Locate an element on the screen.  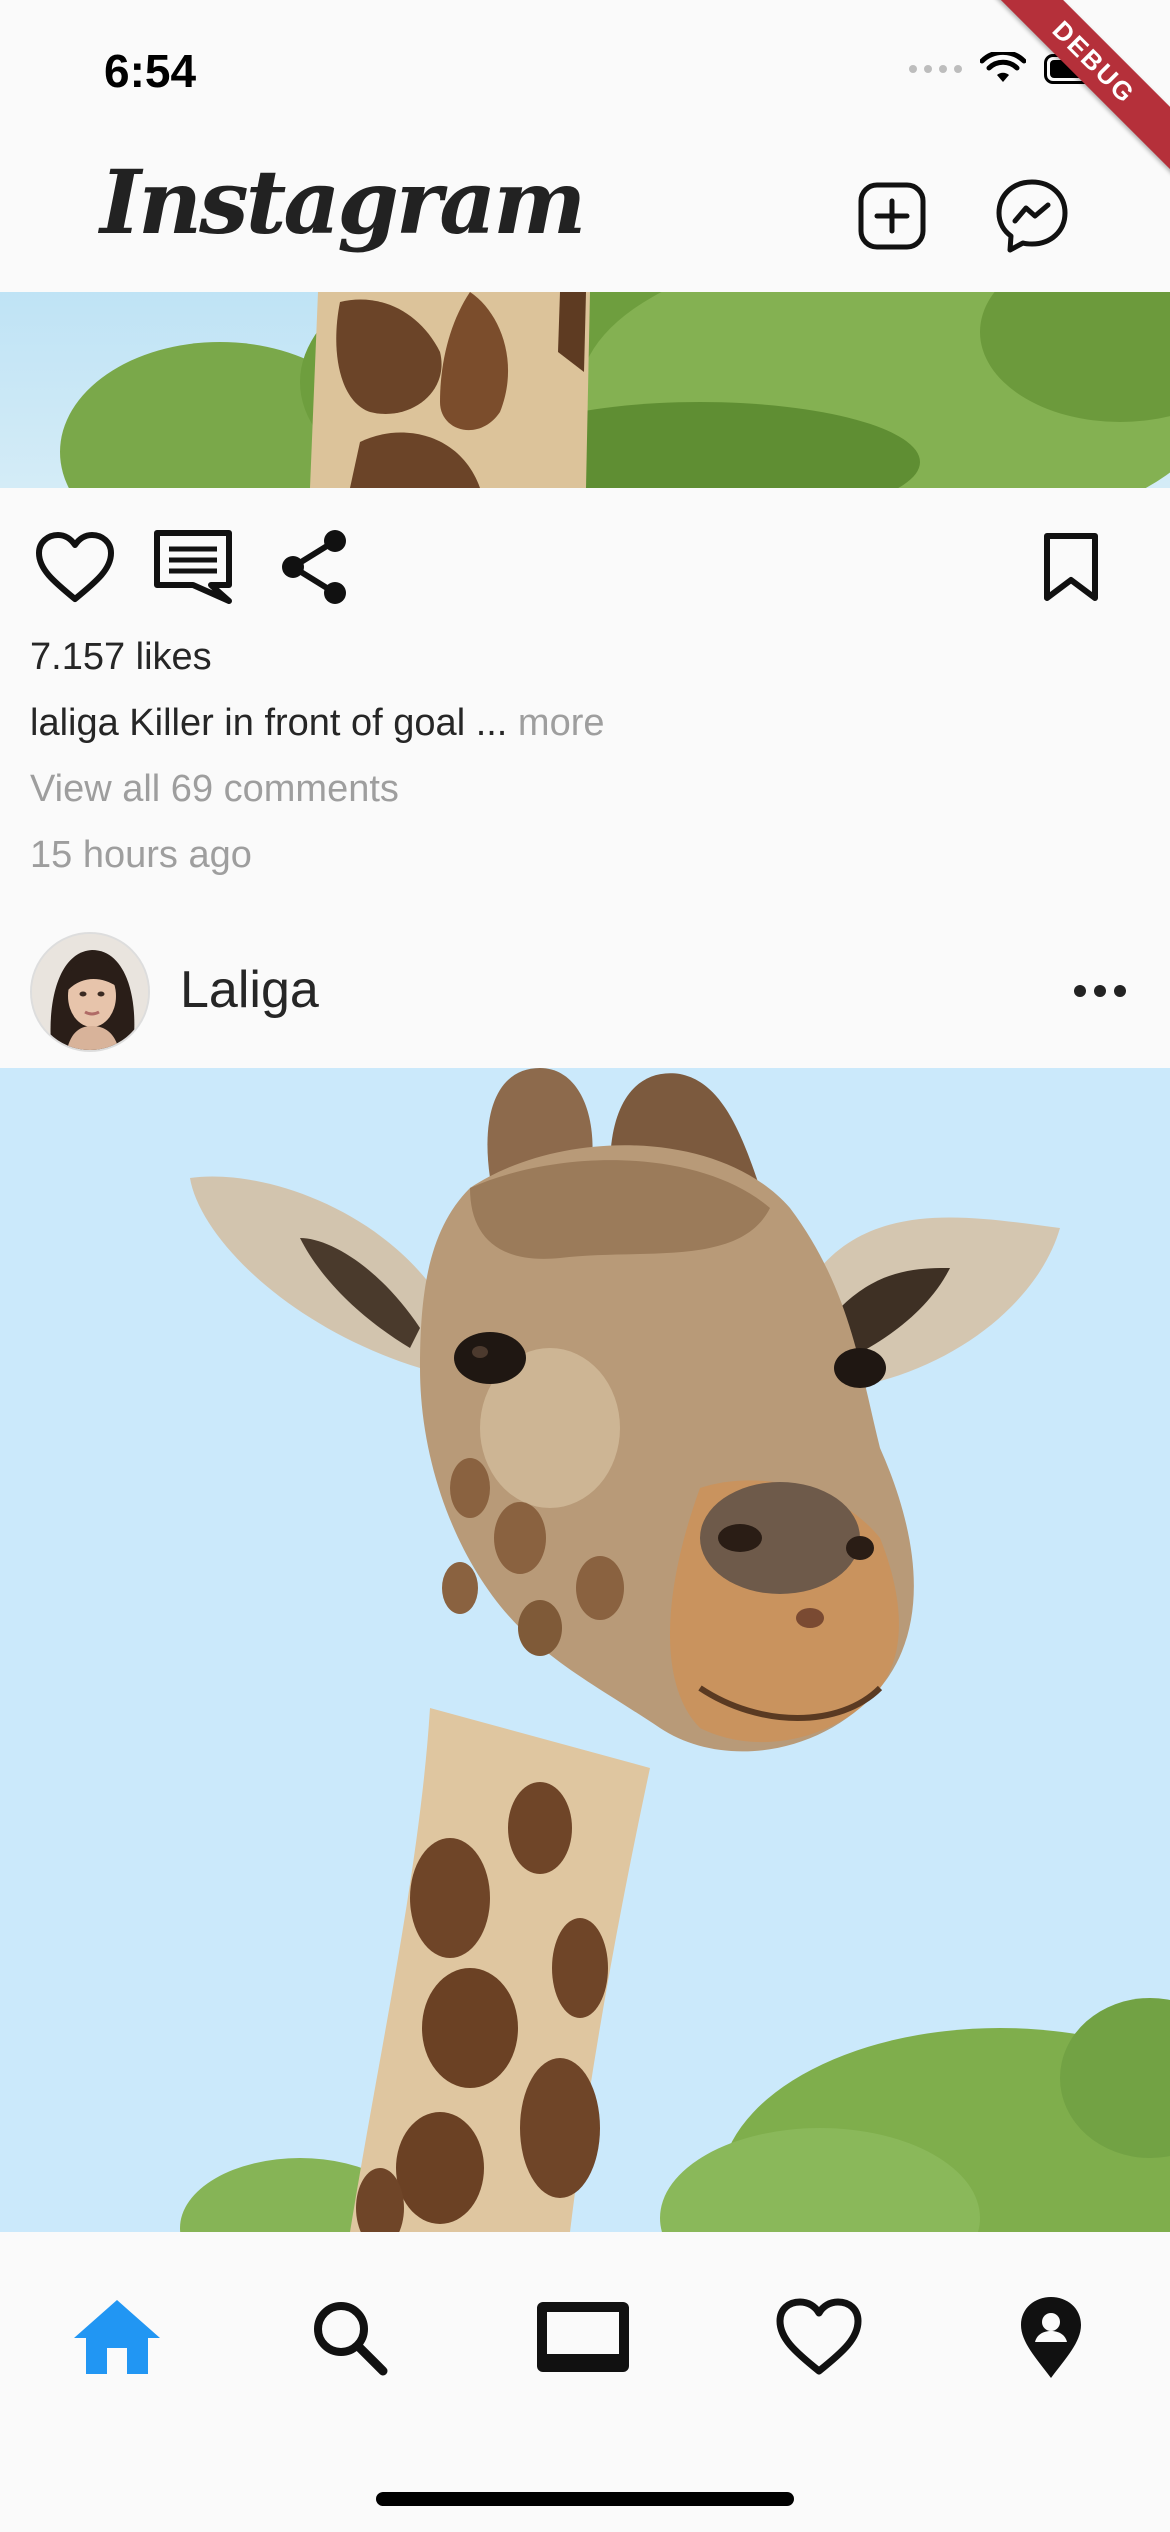
caption-more-link: more is located at coordinates (556, 723).